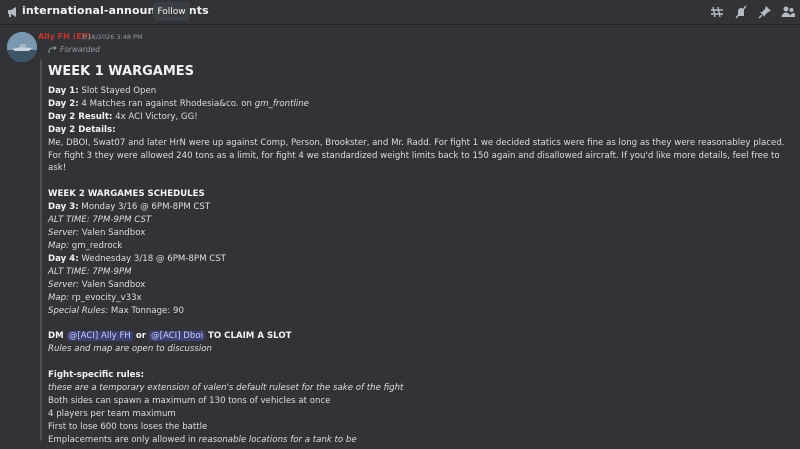 This screenshot has height=449, width=800. What do you see at coordinates (117, 91) in the screenshot?
I see `day1-value: Slot Stayed Open` at bounding box center [117, 91].